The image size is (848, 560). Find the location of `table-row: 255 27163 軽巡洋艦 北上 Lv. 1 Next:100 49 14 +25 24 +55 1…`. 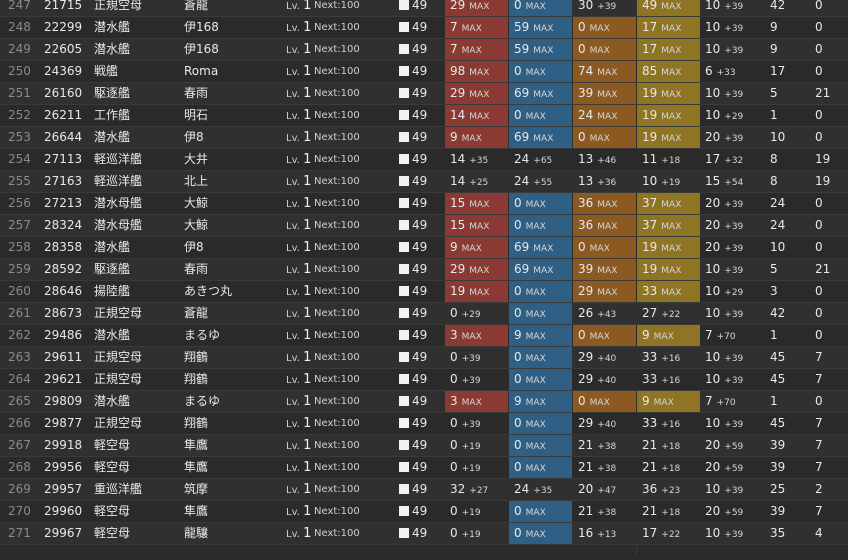

table-row: 255 27163 軽巡洋艦 北上 Lv. 1 Next:100 49 14 +25 24 +55 1… is located at coordinates (424, 182).